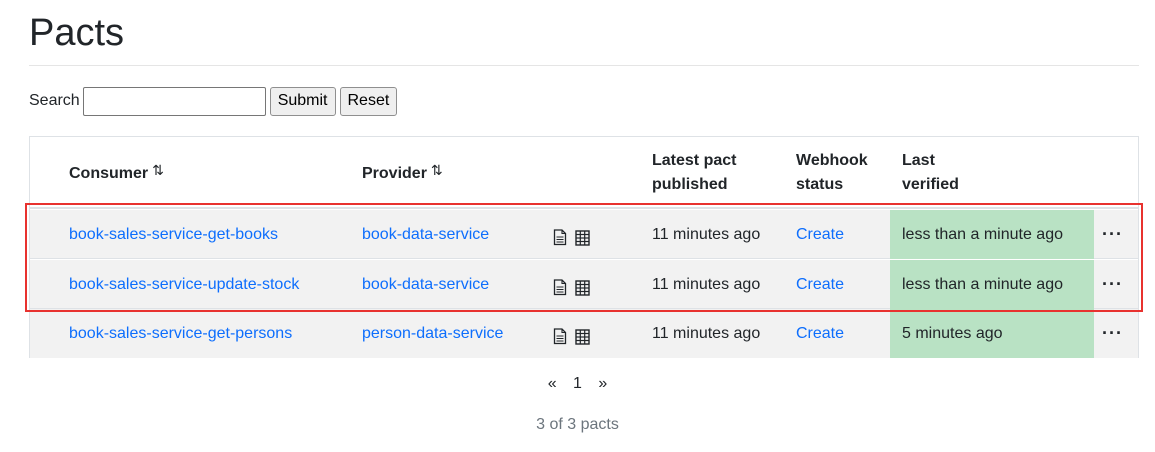 This screenshot has height=452, width=1155. I want to click on pact-count: 3 of 3 pacts, so click(577, 424).